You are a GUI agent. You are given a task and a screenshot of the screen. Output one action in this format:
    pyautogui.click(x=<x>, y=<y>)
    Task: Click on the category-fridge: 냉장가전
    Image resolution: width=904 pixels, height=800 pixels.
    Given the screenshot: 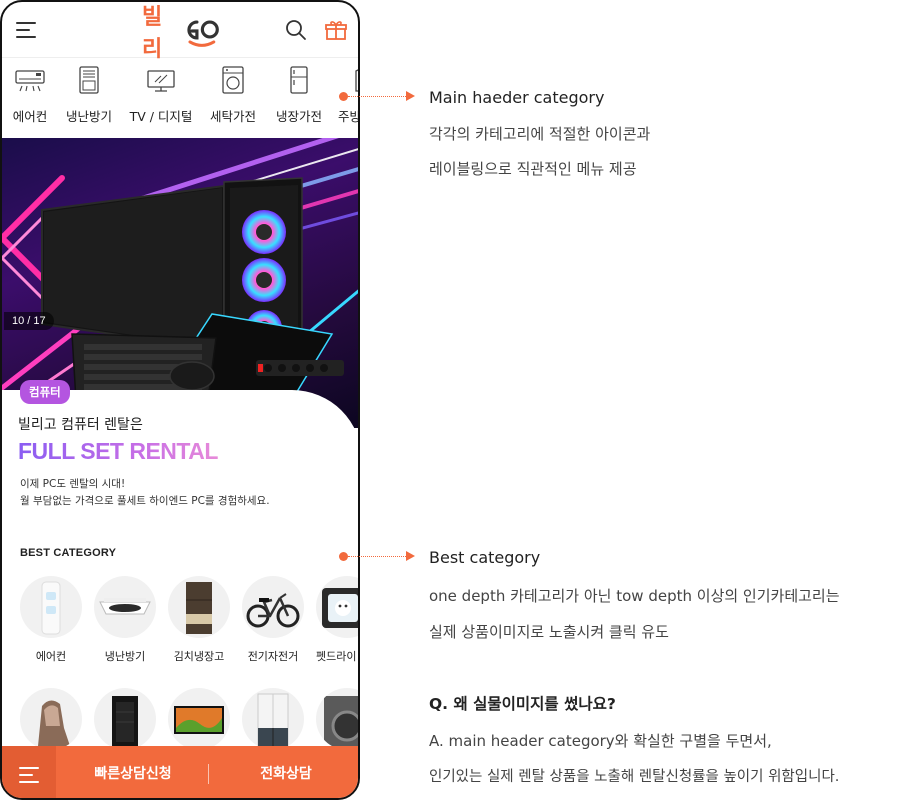 What is the action you would take?
    pyautogui.click(x=299, y=98)
    